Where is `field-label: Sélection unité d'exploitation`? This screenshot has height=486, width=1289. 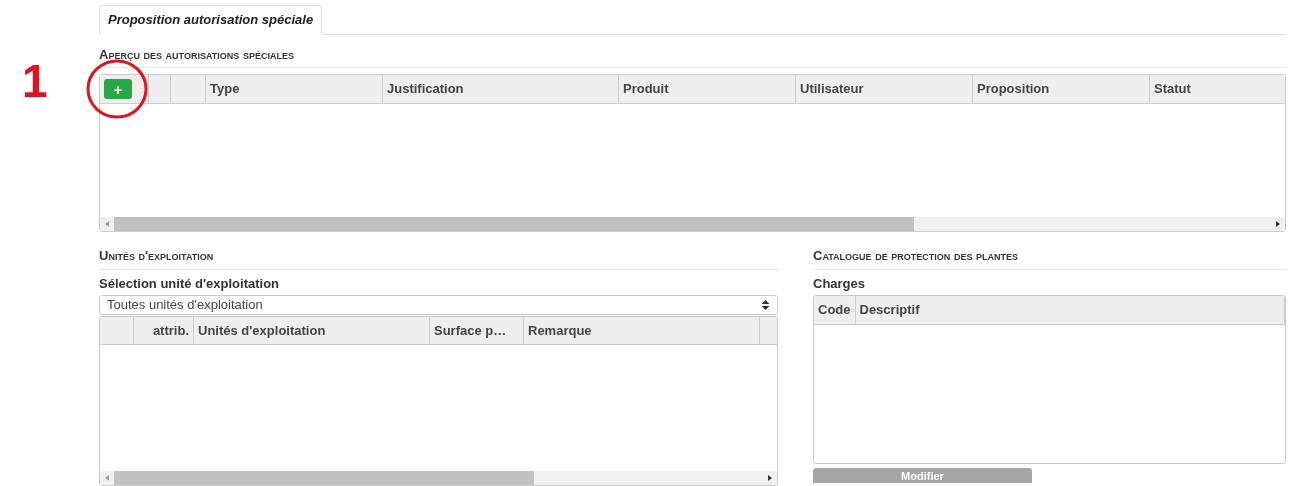
field-label: Sélection unité d'exploitation is located at coordinates (190, 283).